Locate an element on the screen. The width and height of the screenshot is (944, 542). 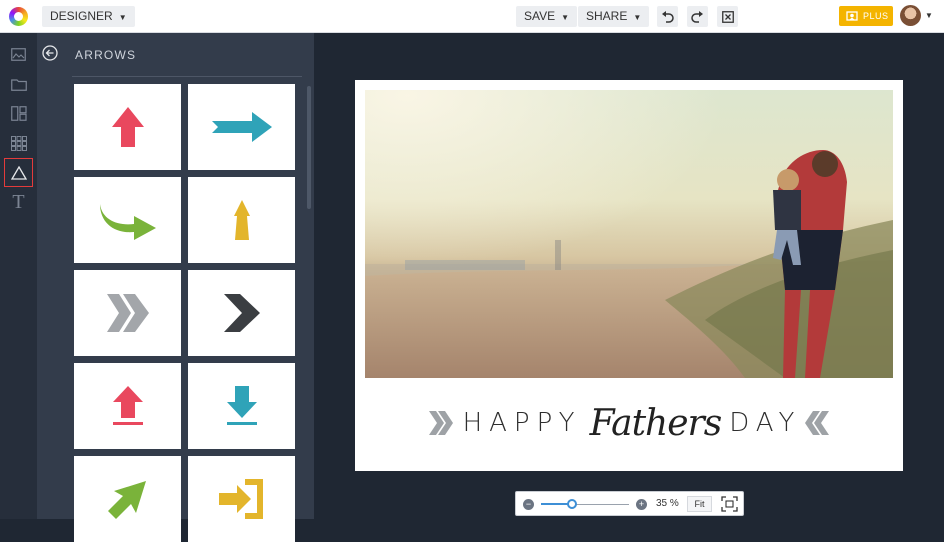
zoom-bar: − + 35 % Fit is located at coordinates (629, 503).